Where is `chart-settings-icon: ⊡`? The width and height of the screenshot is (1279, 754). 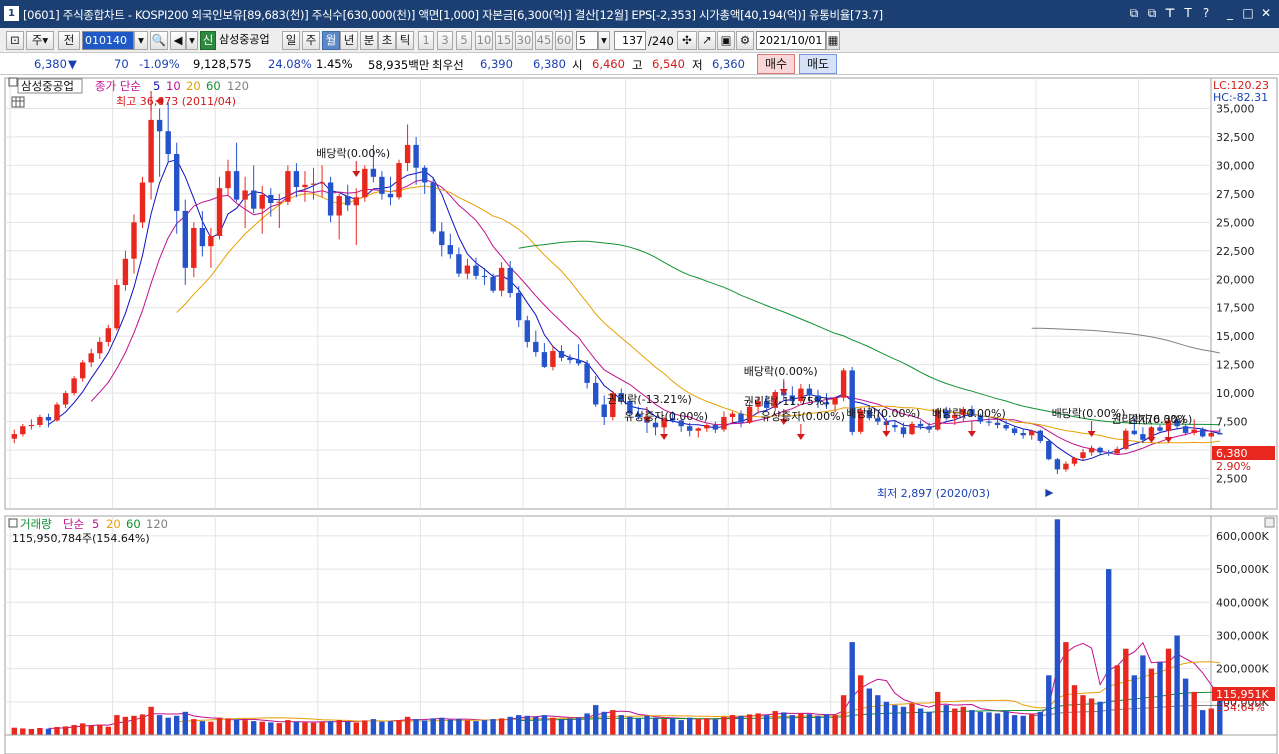
chart-settings-icon: ⊡ is located at coordinates (15, 40).